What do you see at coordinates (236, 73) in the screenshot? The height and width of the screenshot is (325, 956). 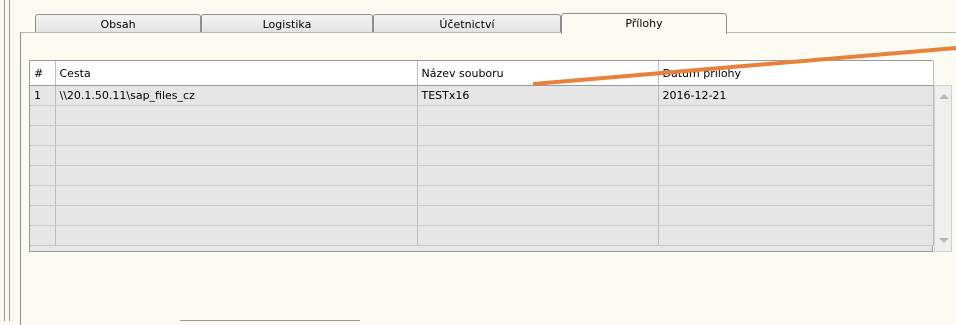 I see `column-header-cesta: Cesta` at bounding box center [236, 73].